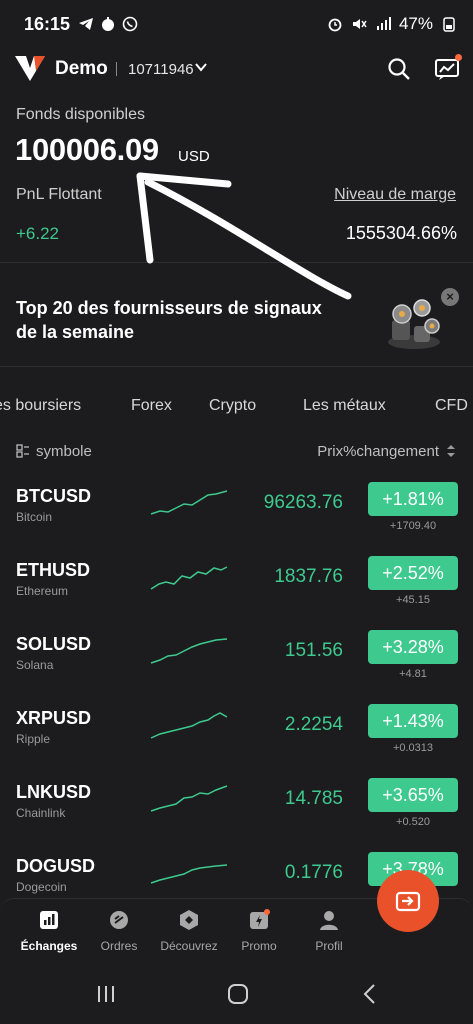 Image resolution: width=473 pixels, height=1024 pixels. Describe the element at coordinates (49, 946) in the screenshot. I see `nav-label: Échanges` at that location.